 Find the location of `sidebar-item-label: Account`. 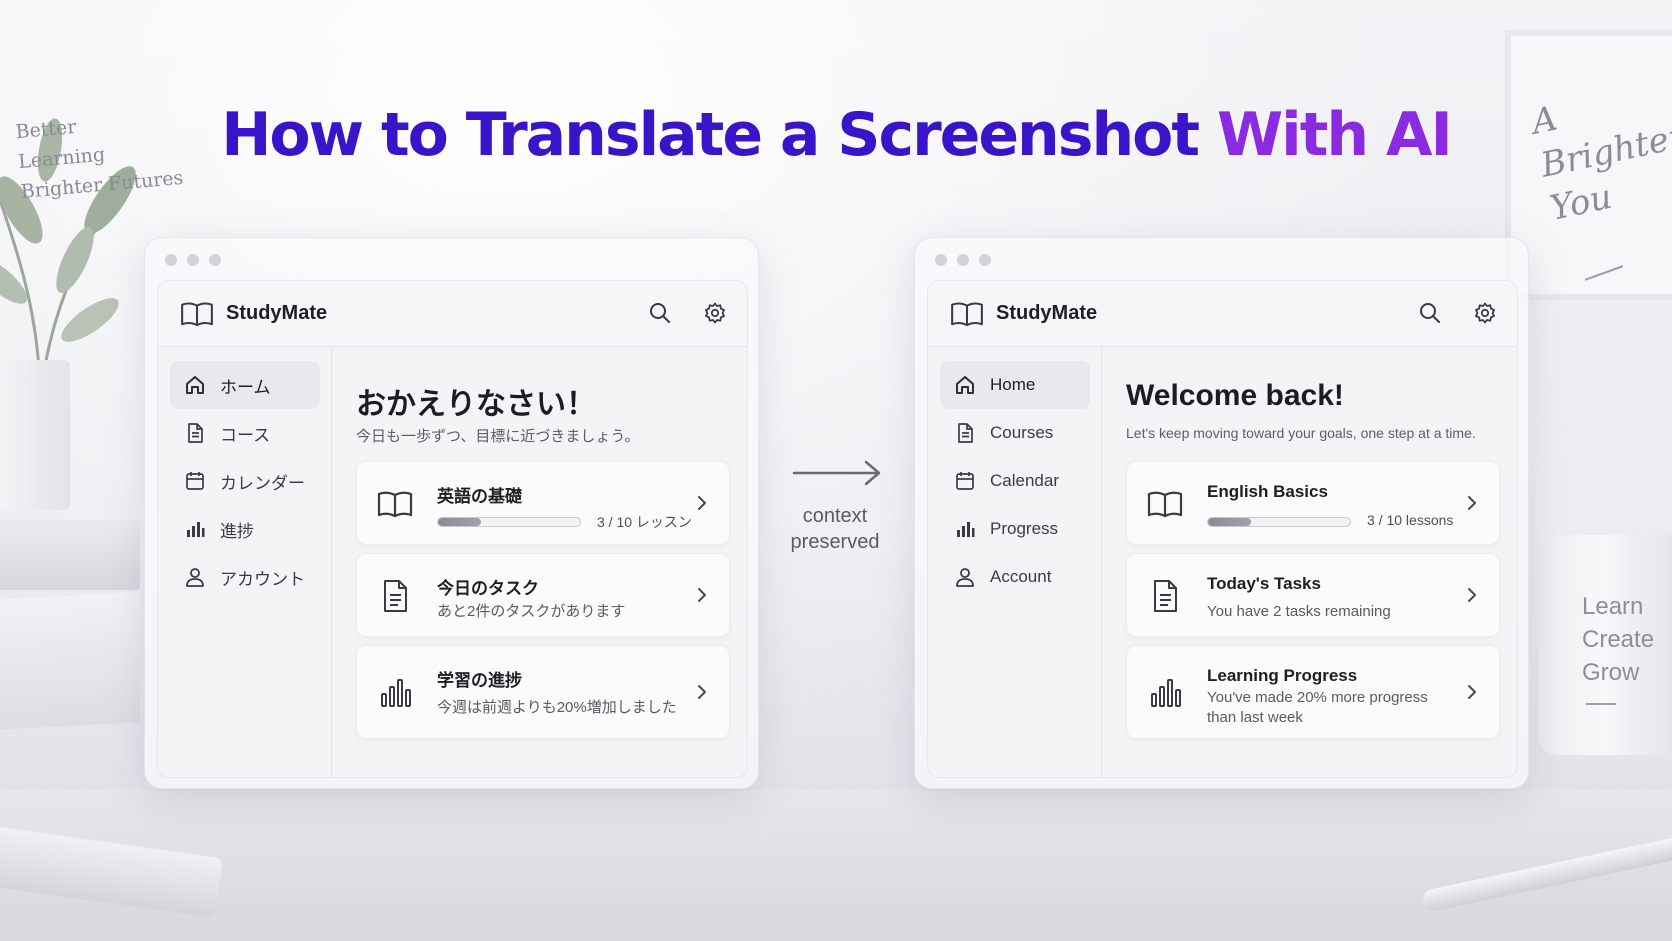

sidebar-item-label: Account is located at coordinates (1021, 576).